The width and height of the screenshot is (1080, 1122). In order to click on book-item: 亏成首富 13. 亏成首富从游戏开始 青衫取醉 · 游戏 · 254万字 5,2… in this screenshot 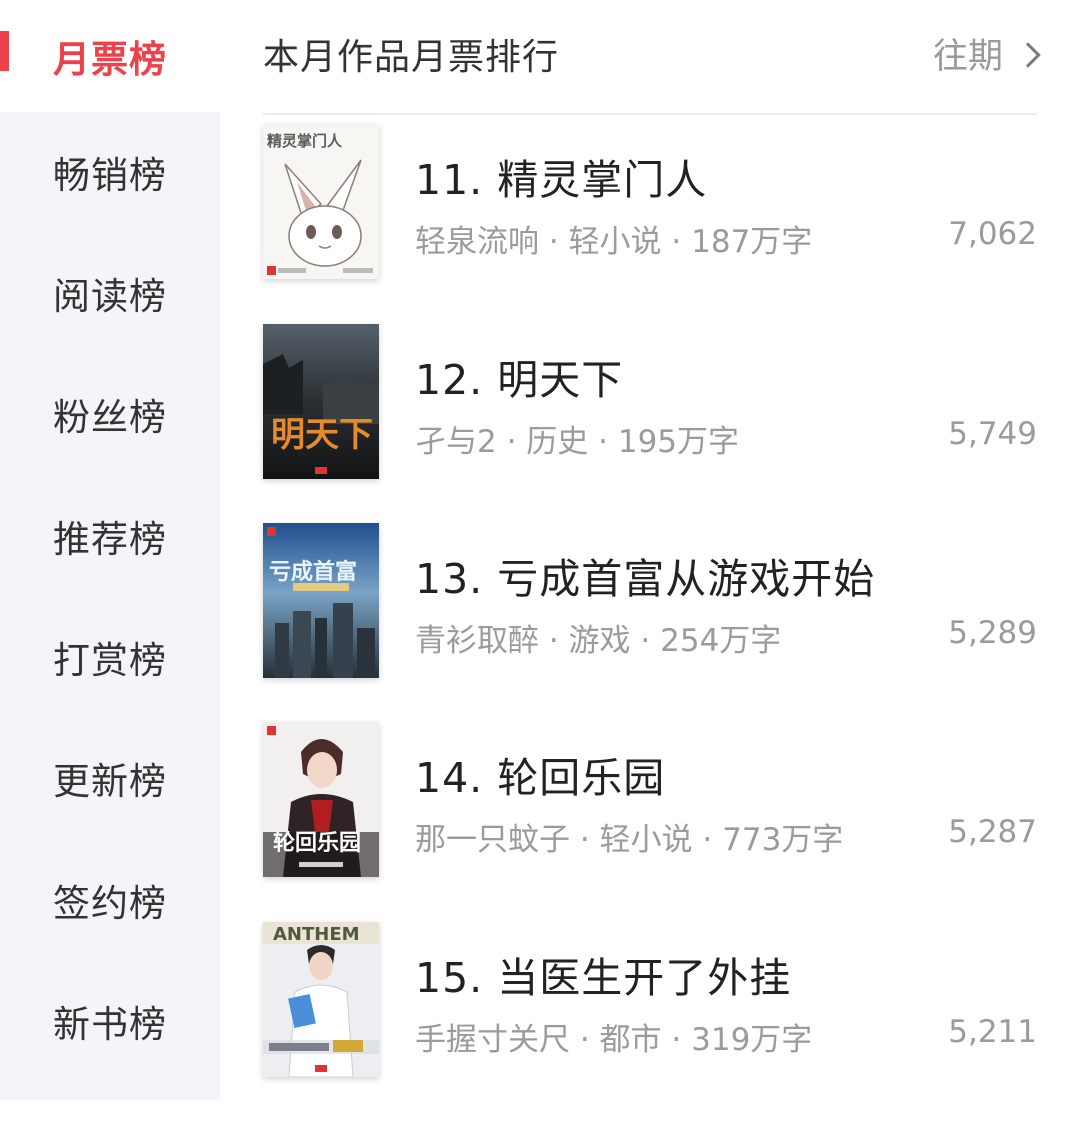, I will do `click(650, 623)`.